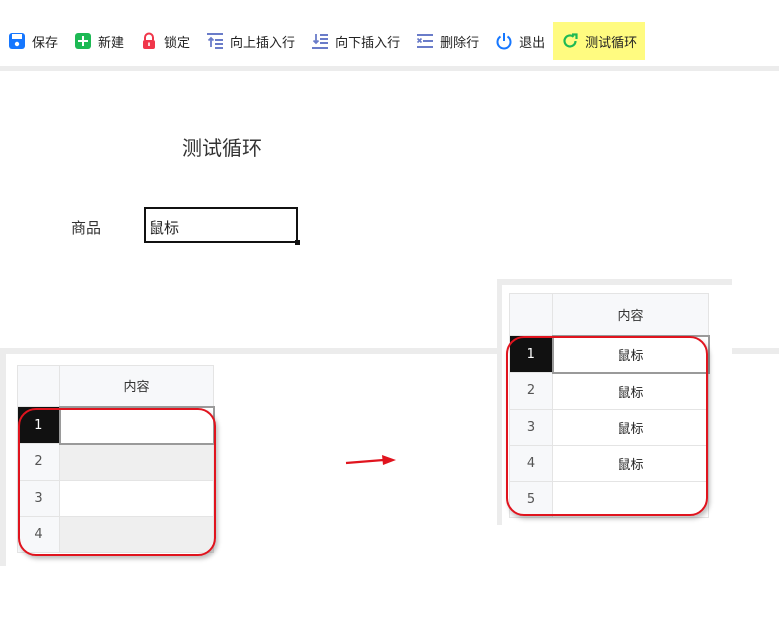  Describe the element at coordinates (531, 499) in the screenshot. I see `row-number: 5` at that location.